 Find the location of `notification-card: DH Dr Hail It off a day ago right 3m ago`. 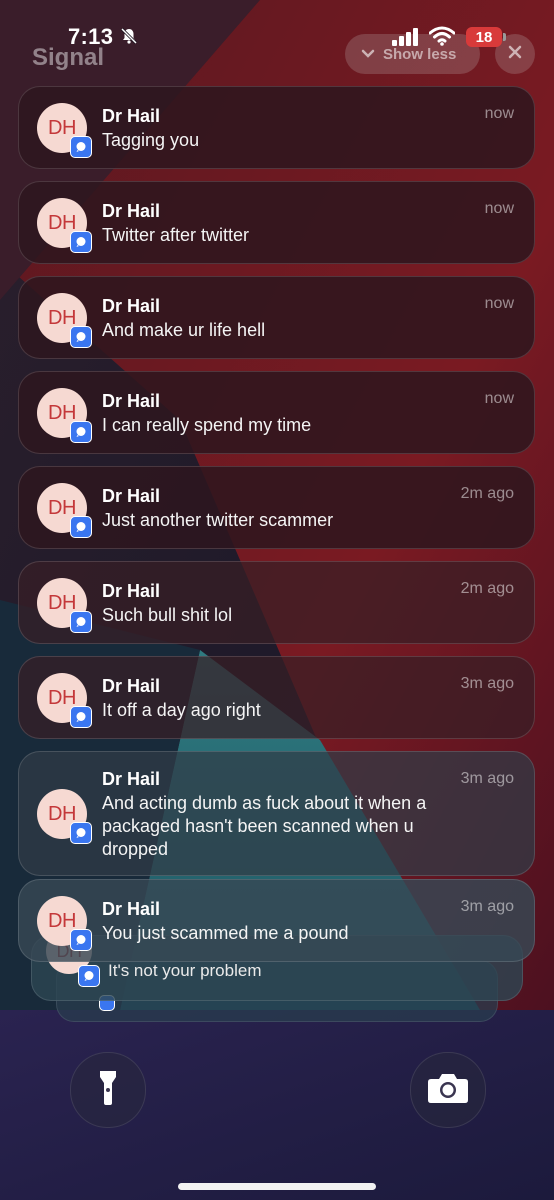

notification-card: DH Dr Hail It off a day ago right 3m ago is located at coordinates (276, 697).